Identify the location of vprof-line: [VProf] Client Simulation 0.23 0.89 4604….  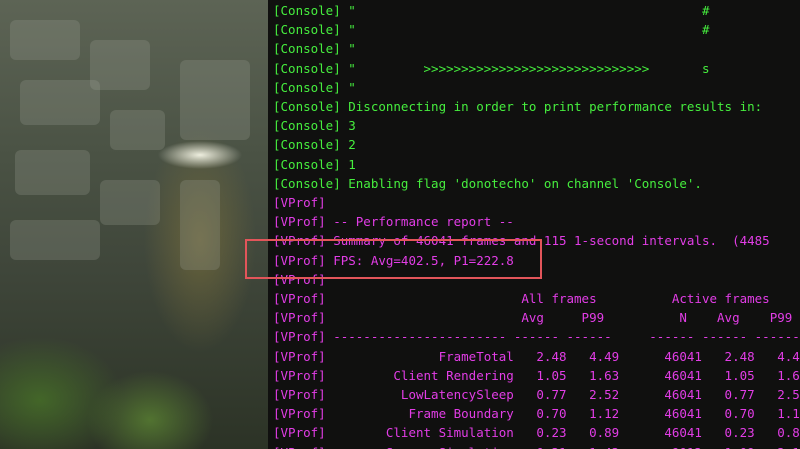
(536, 433).